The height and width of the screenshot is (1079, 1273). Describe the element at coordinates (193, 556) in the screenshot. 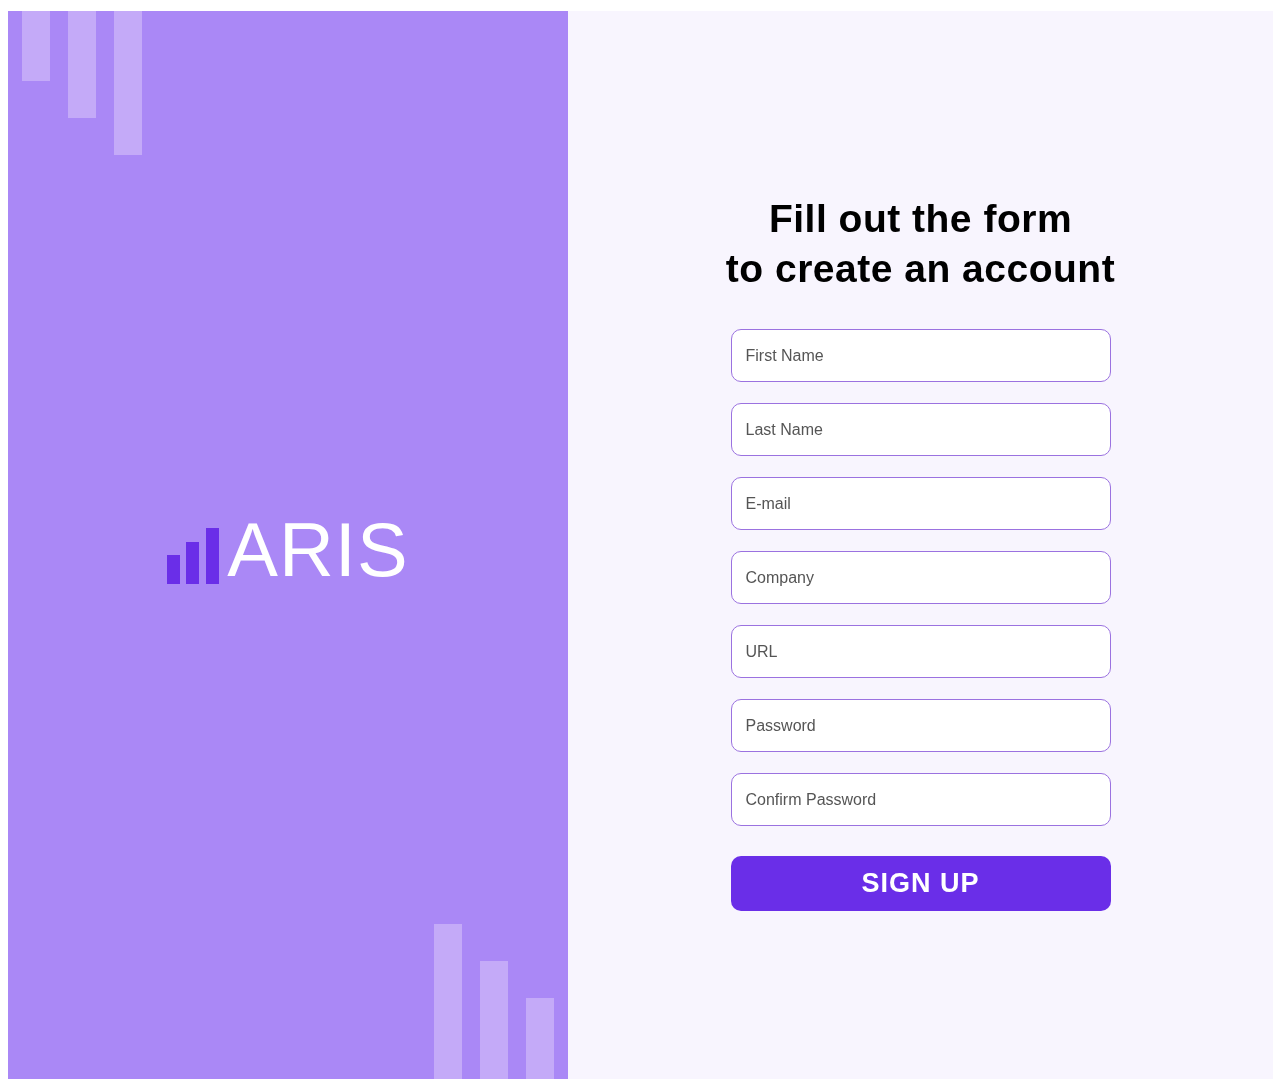

I see `bar-chart-icon` at that location.